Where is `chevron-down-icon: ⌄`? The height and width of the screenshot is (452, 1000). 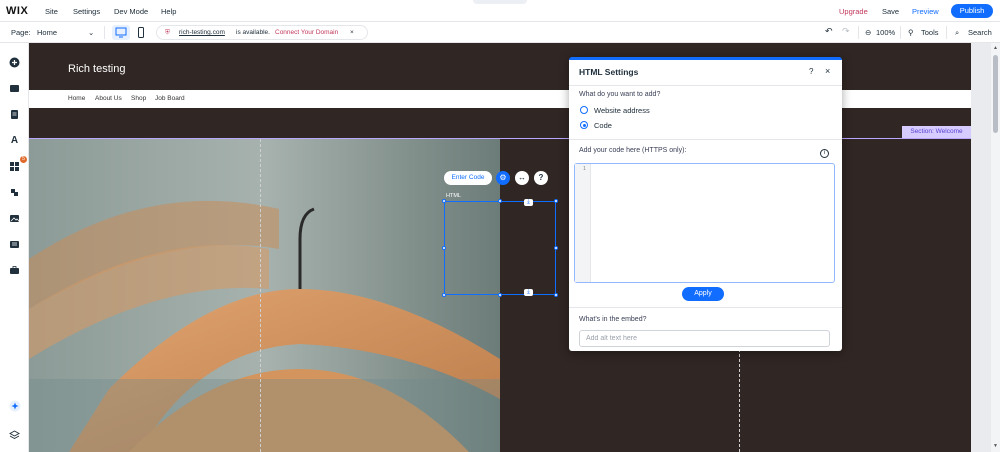
chevron-down-icon: ⌄ is located at coordinates (91, 32).